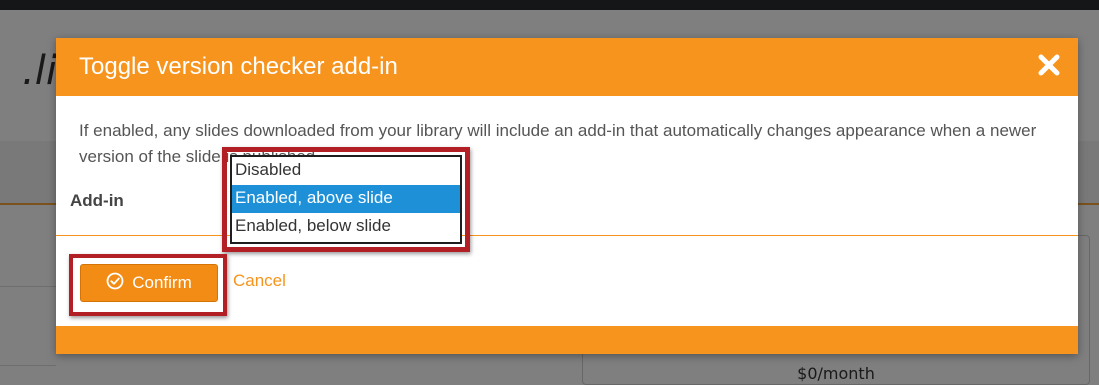  What do you see at coordinates (346, 227) in the screenshot?
I see `option-enabled-below-slide: Enabled, below slide` at bounding box center [346, 227].